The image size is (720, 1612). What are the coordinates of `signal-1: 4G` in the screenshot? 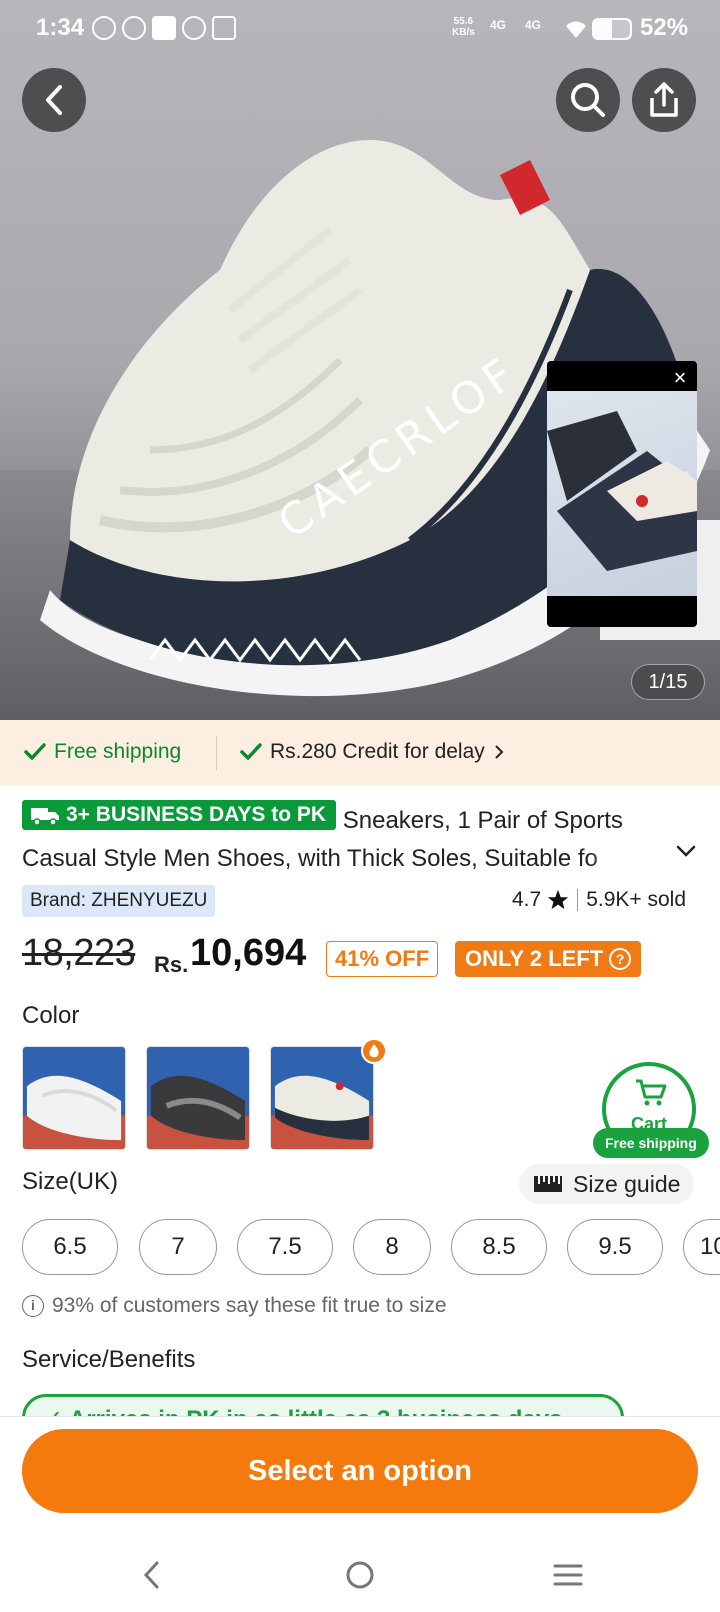 It's located at (498, 25).